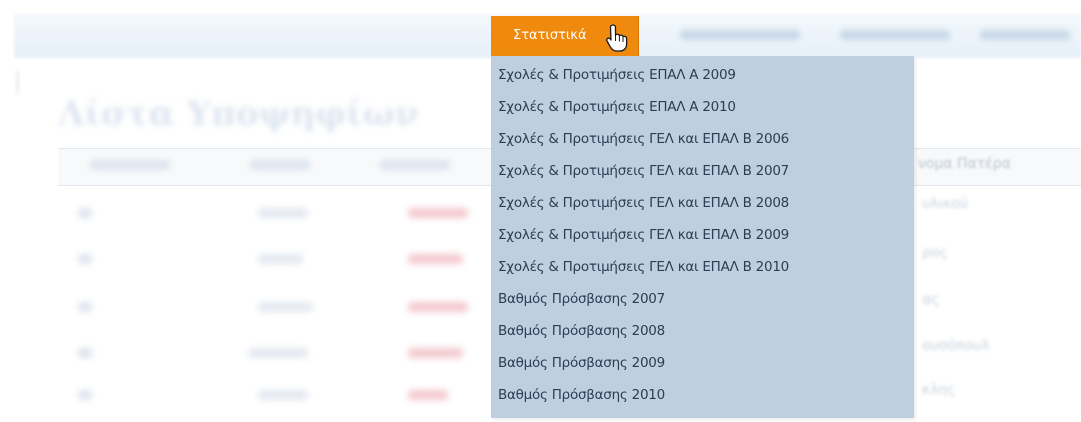 Image resolution: width=1081 pixels, height=422 pixels. Describe the element at coordinates (17, 82) in the screenshot. I see `page-edge-stroke` at that location.